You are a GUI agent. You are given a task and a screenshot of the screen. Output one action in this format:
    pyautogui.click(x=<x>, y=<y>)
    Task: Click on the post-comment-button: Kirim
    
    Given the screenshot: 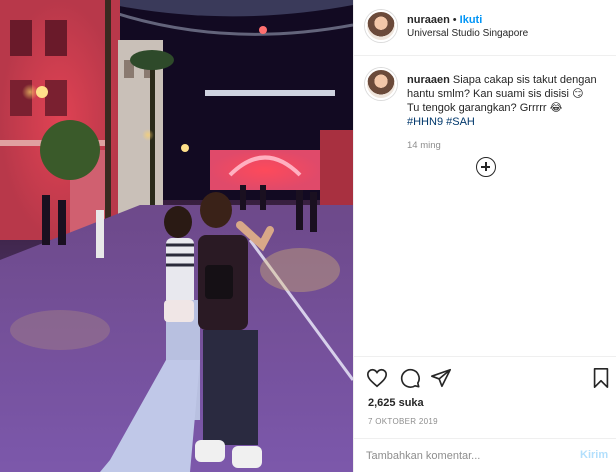 What is the action you would take?
    pyautogui.click(x=594, y=455)
    